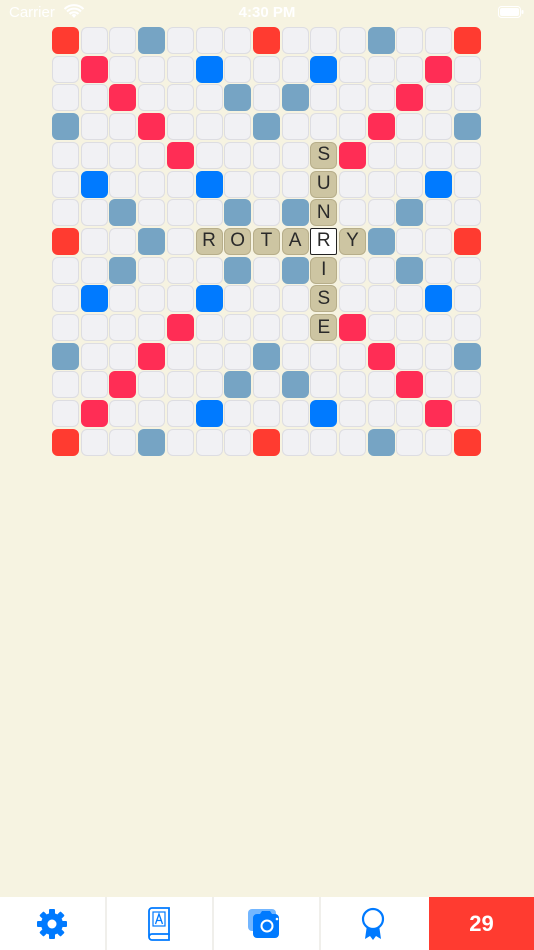 The image size is (534, 950). I want to click on letter-tile: U, so click(324, 184).